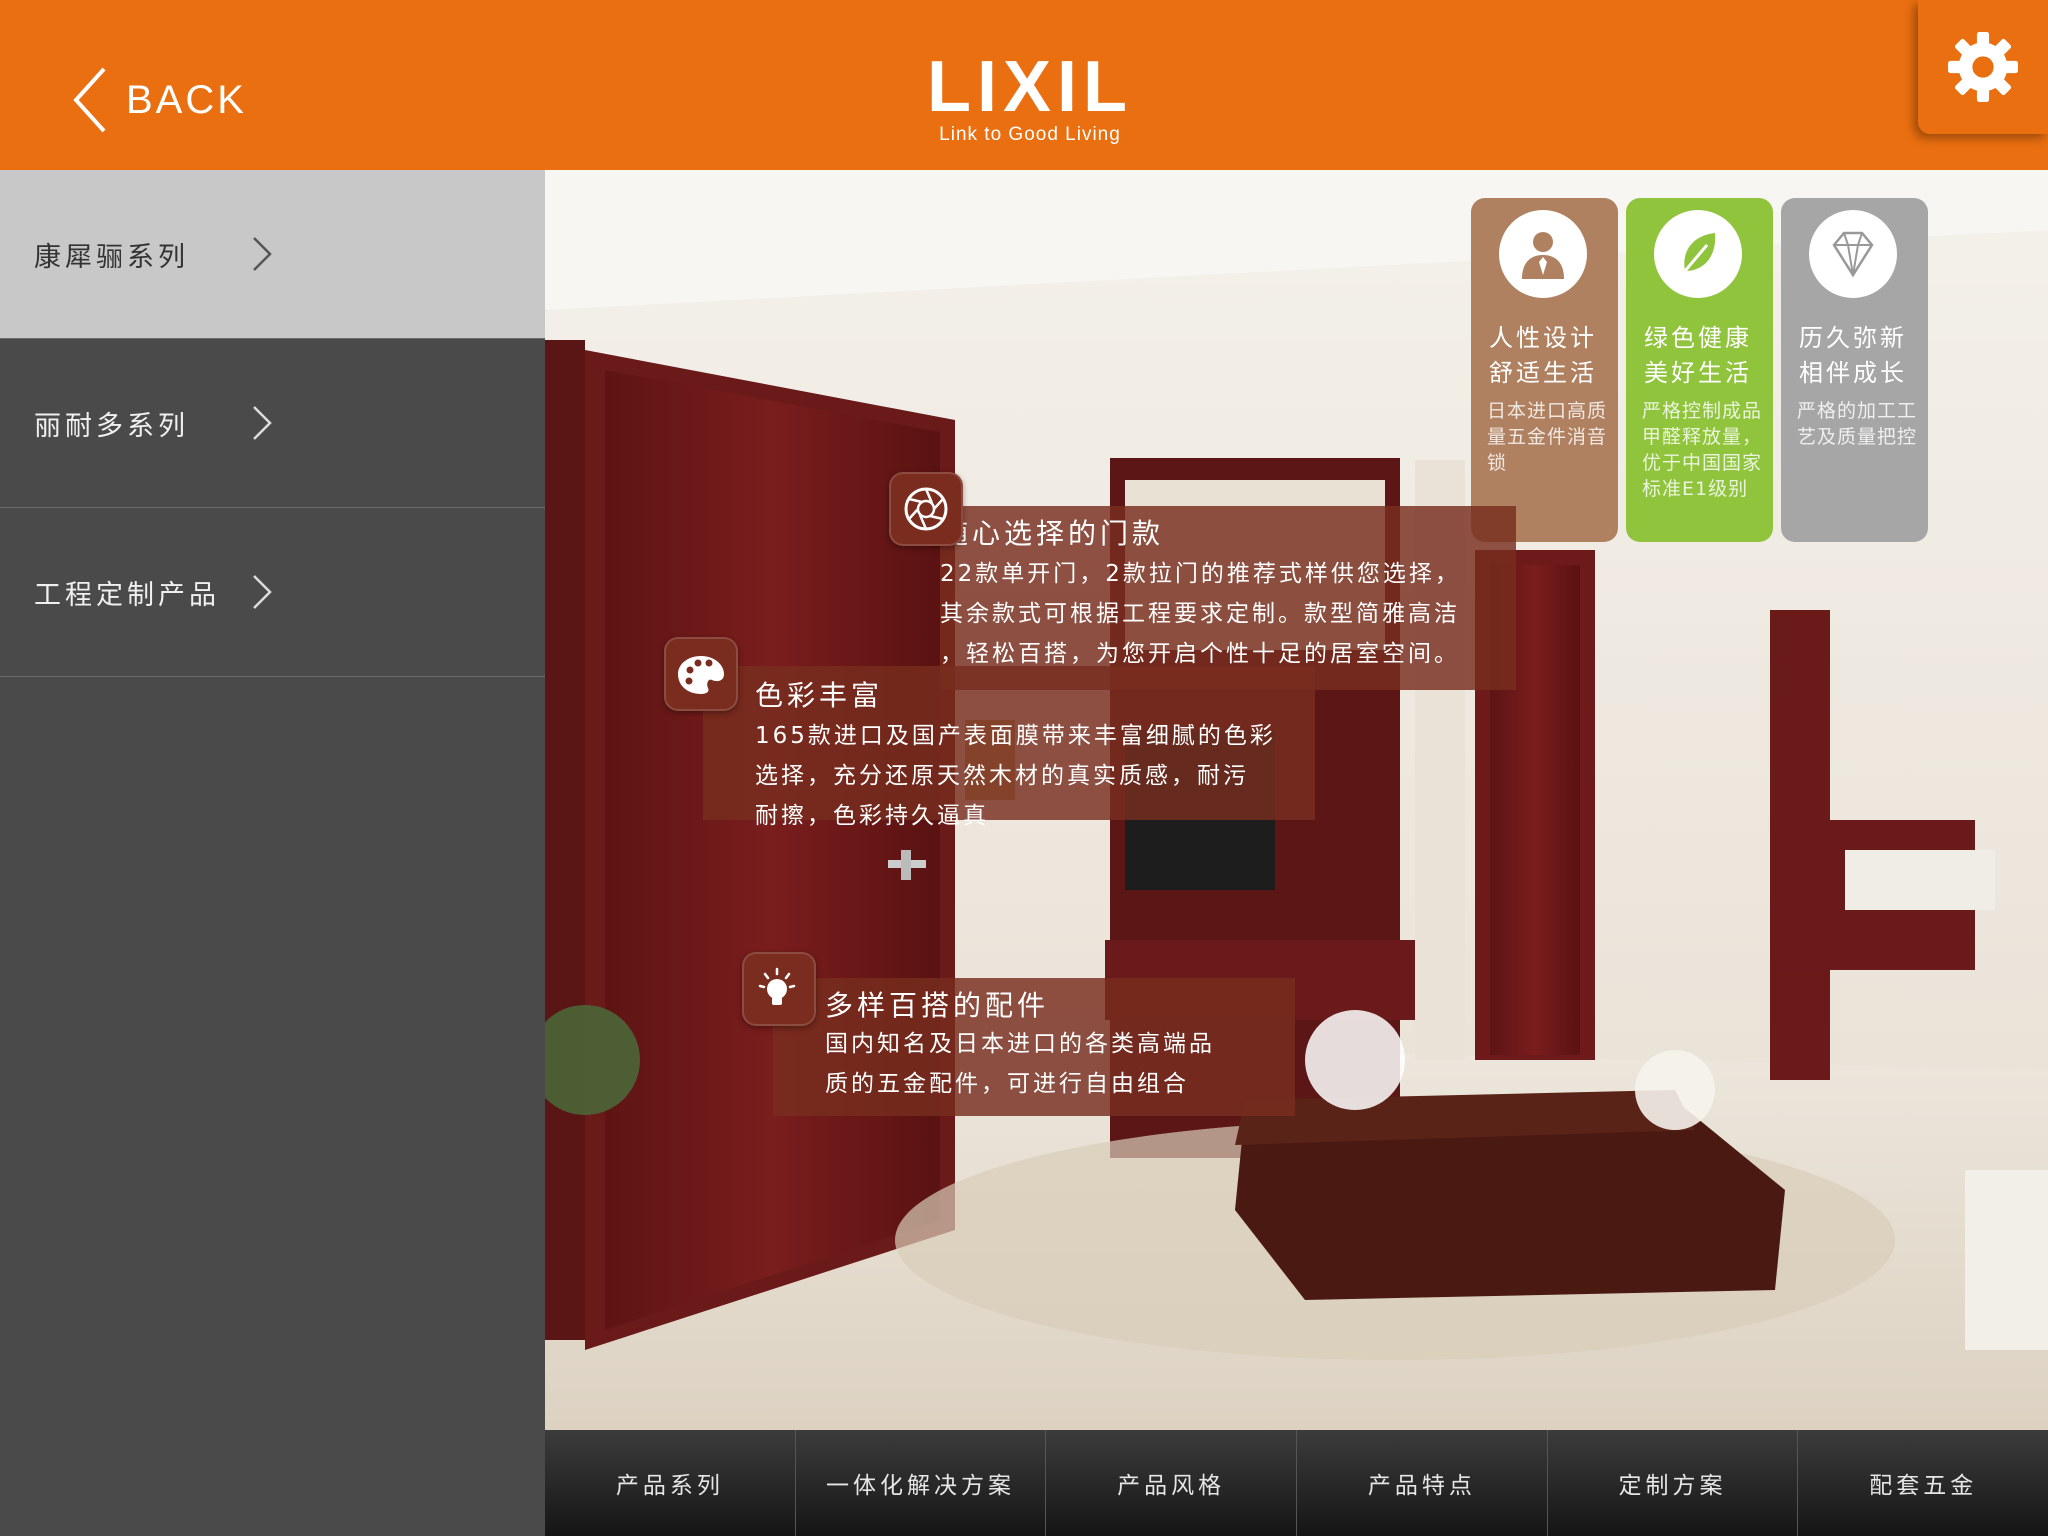 Image resolution: width=2048 pixels, height=1536 pixels. I want to click on logo-tagline: Link to Good Living, so click(1030, 134).